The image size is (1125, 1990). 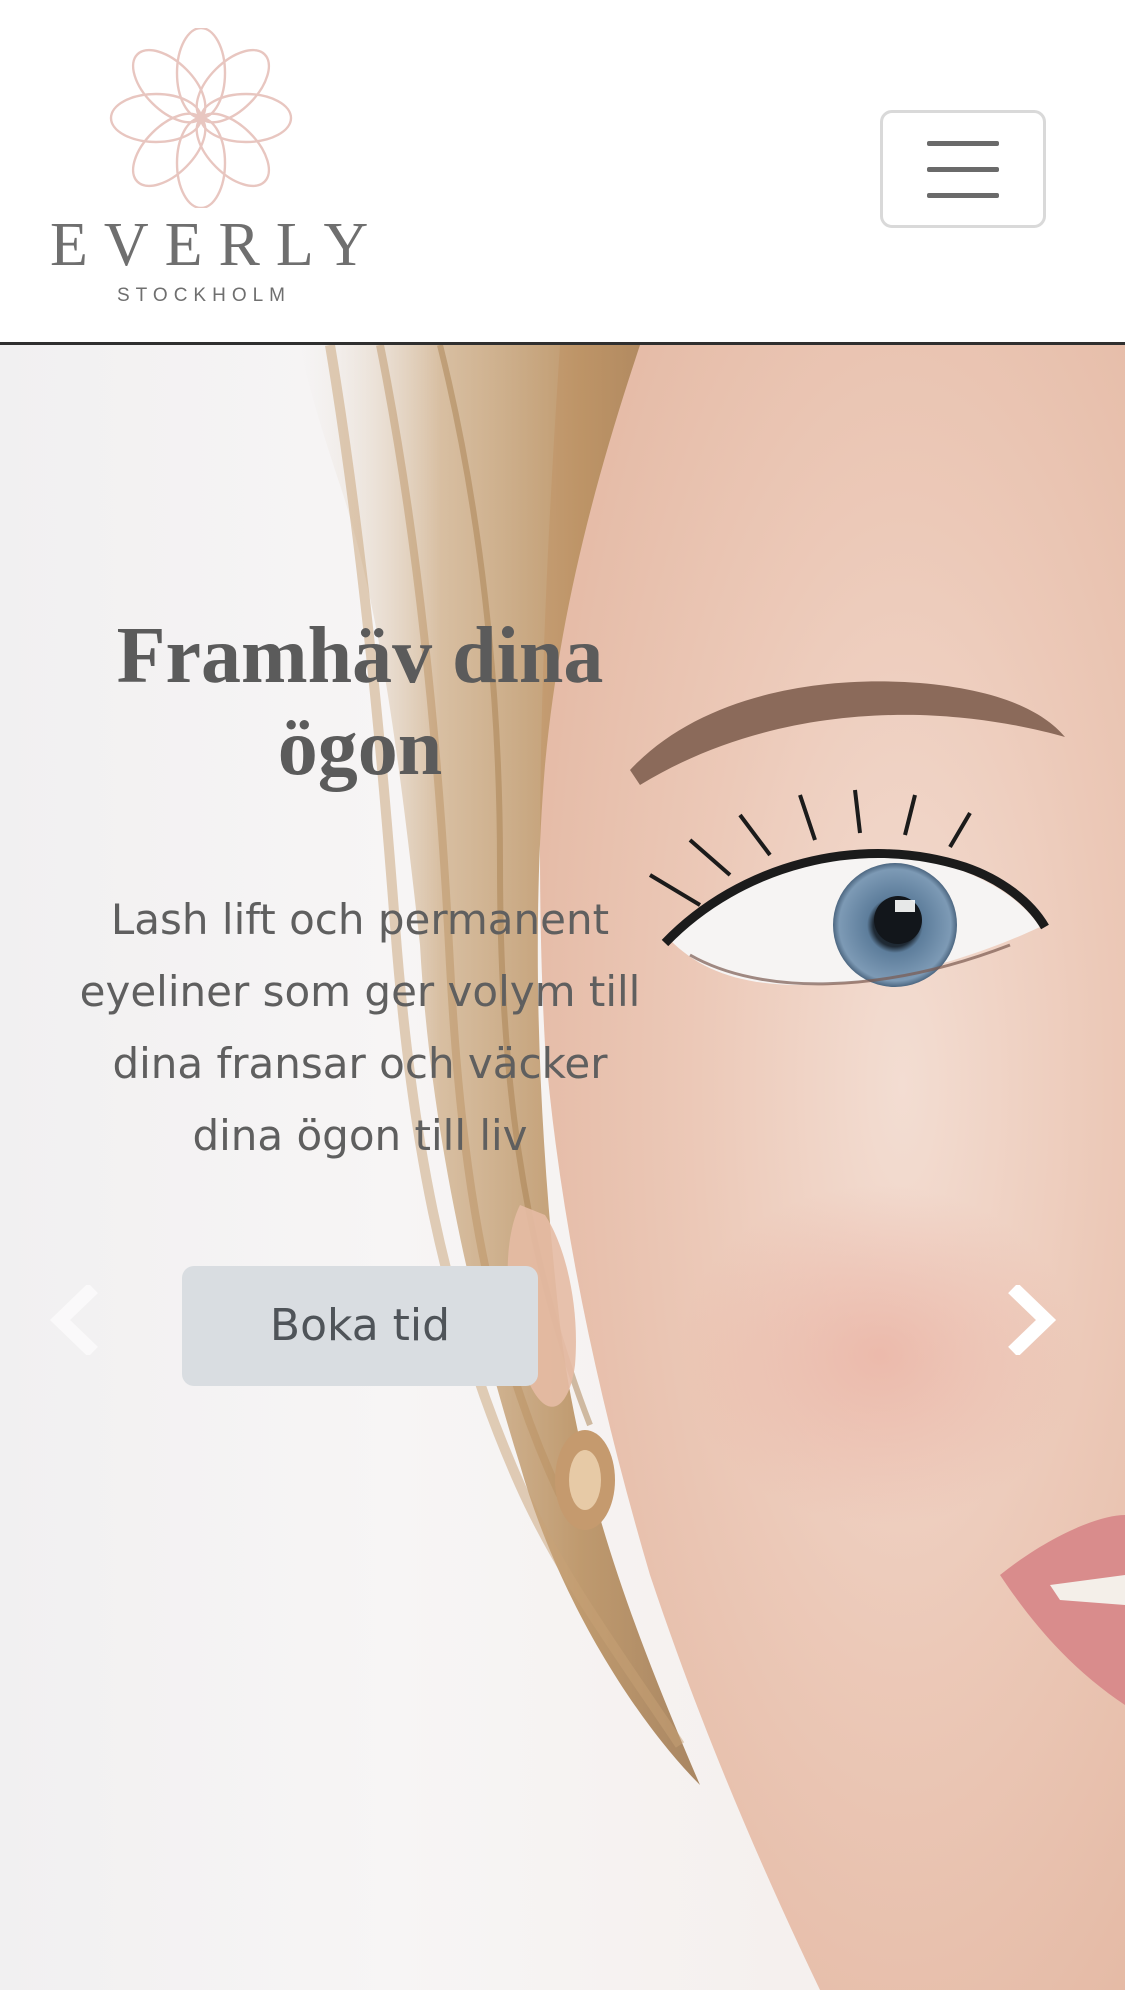 I want to click on hero-text-line3: dina fransar och väcker, so click(x=360, y=1063).